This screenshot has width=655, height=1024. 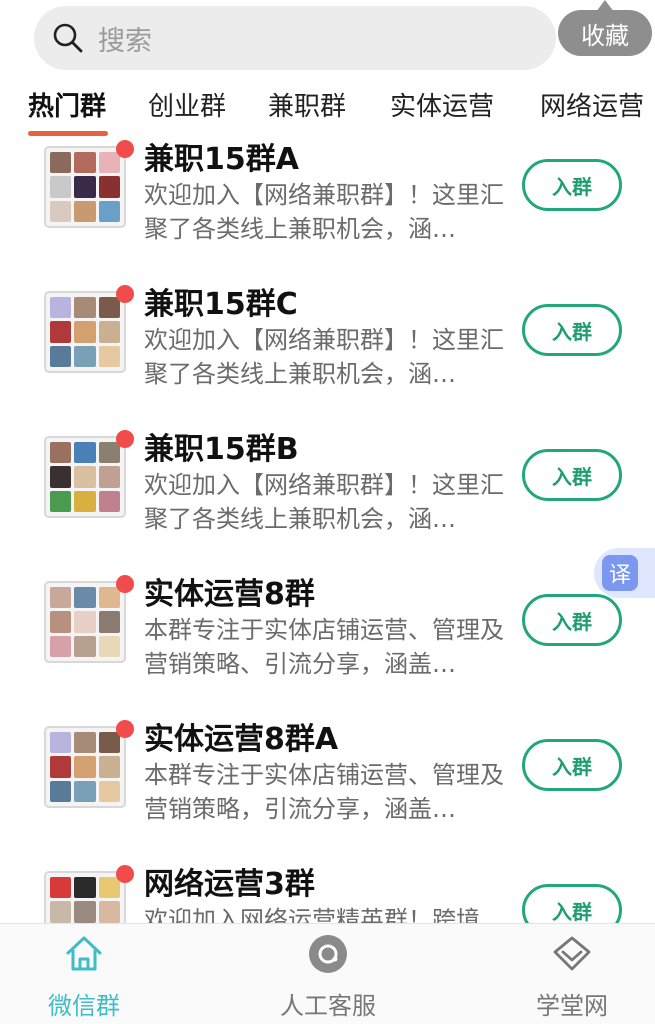 What do you see at coordinates (84, 954) in the screenshot?
I see `home-icon` at bounding box center [84, 954].